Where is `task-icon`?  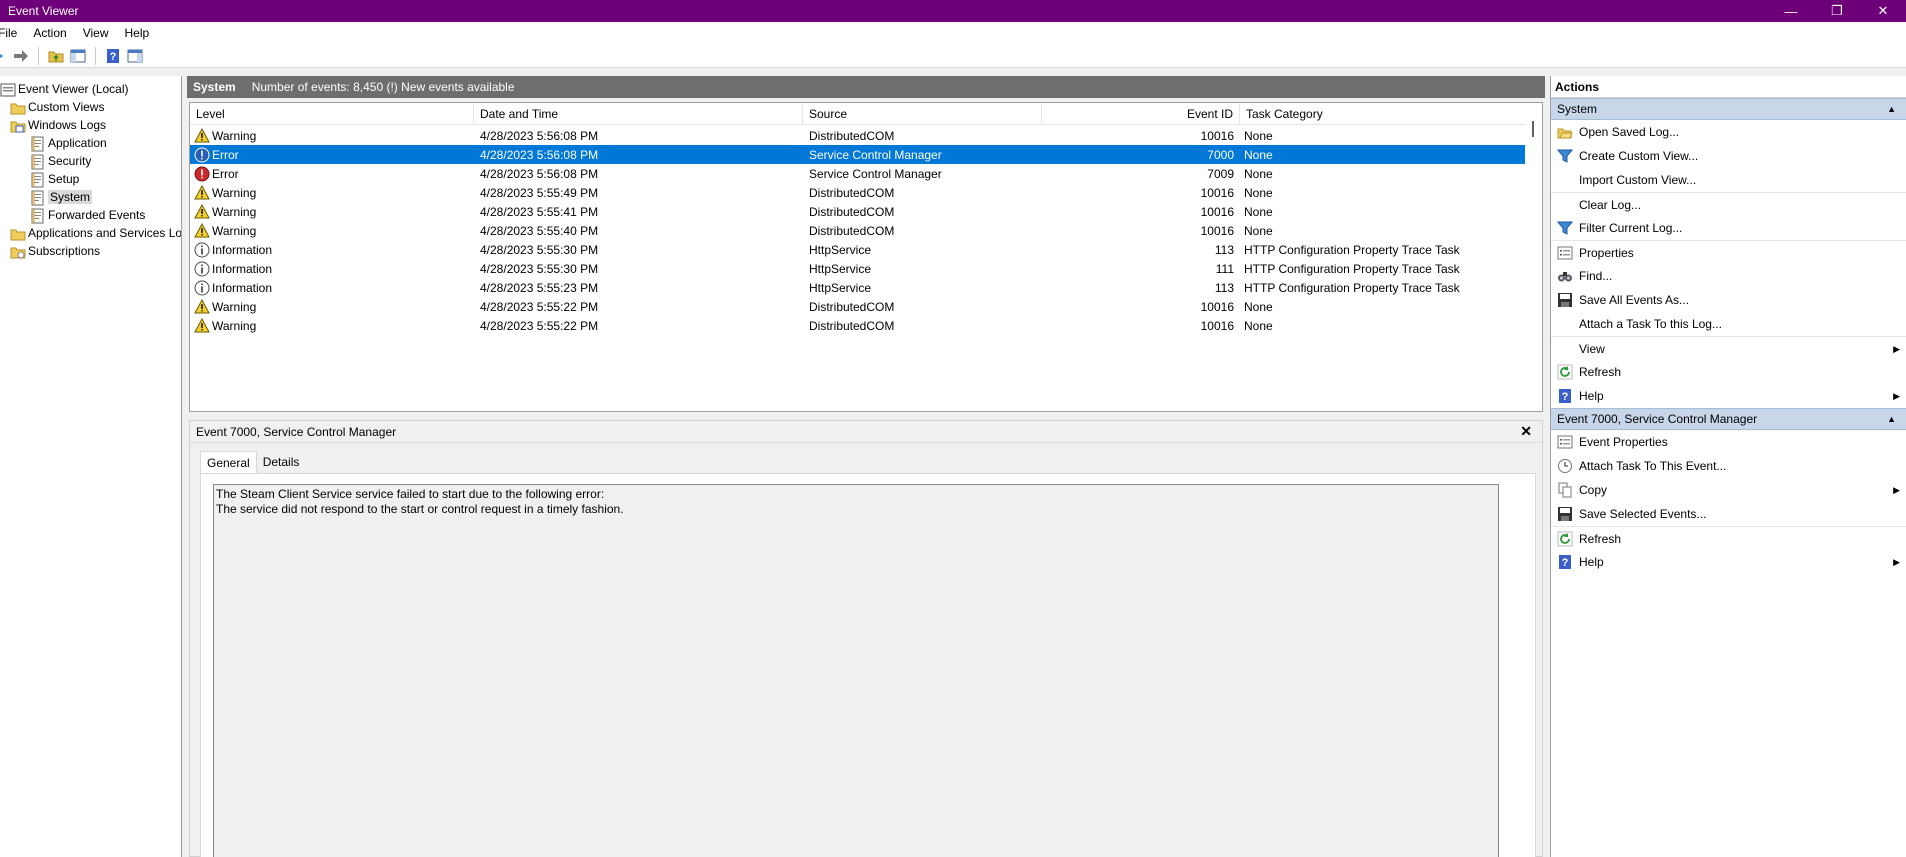 task-icon is located at coordinates (1565, 466).